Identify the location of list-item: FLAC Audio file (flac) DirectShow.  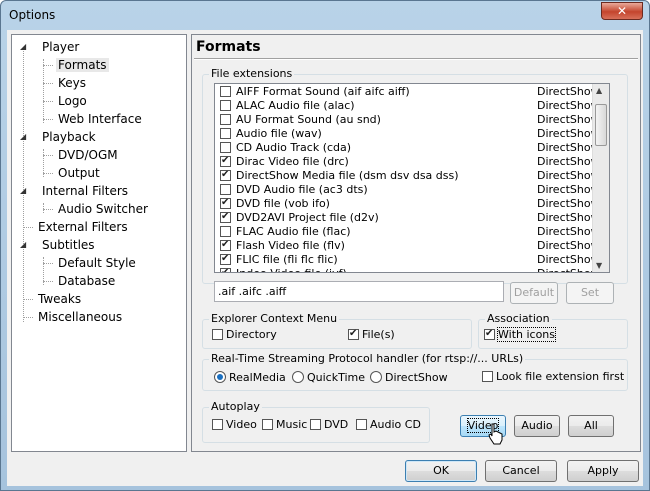
(407, 232).